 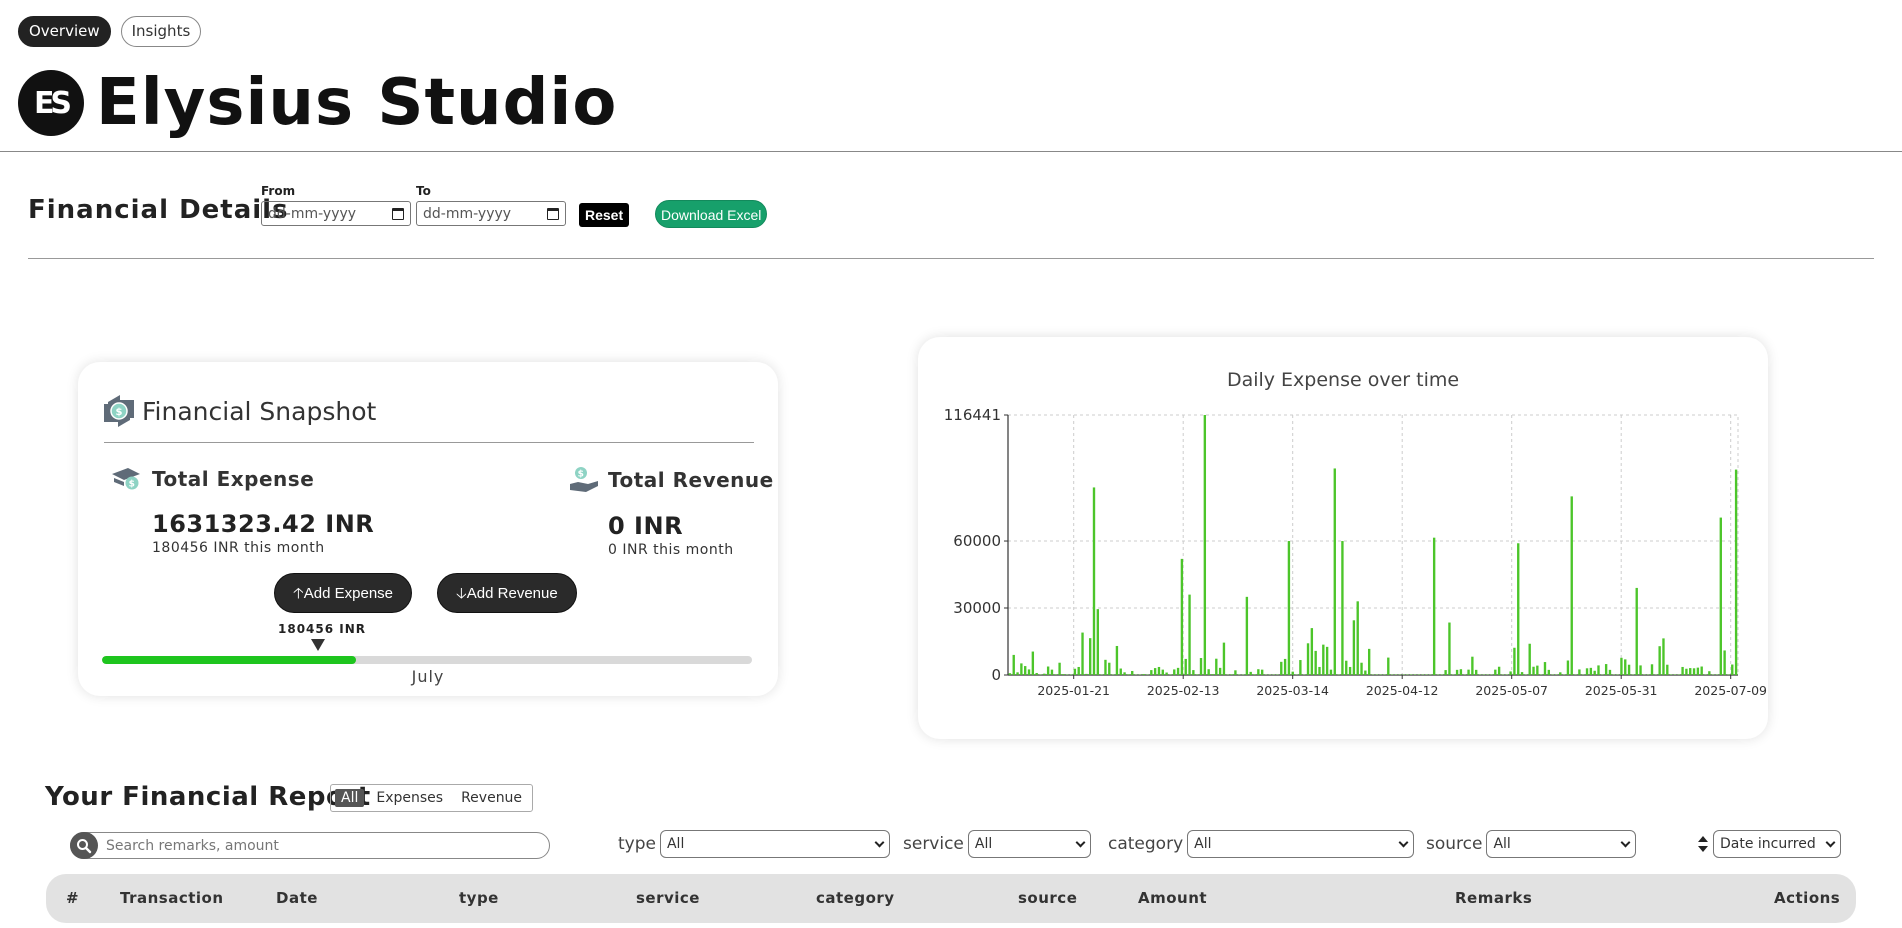 I want to click on segment-revenue: Revenue, so click(x=491, y=798).